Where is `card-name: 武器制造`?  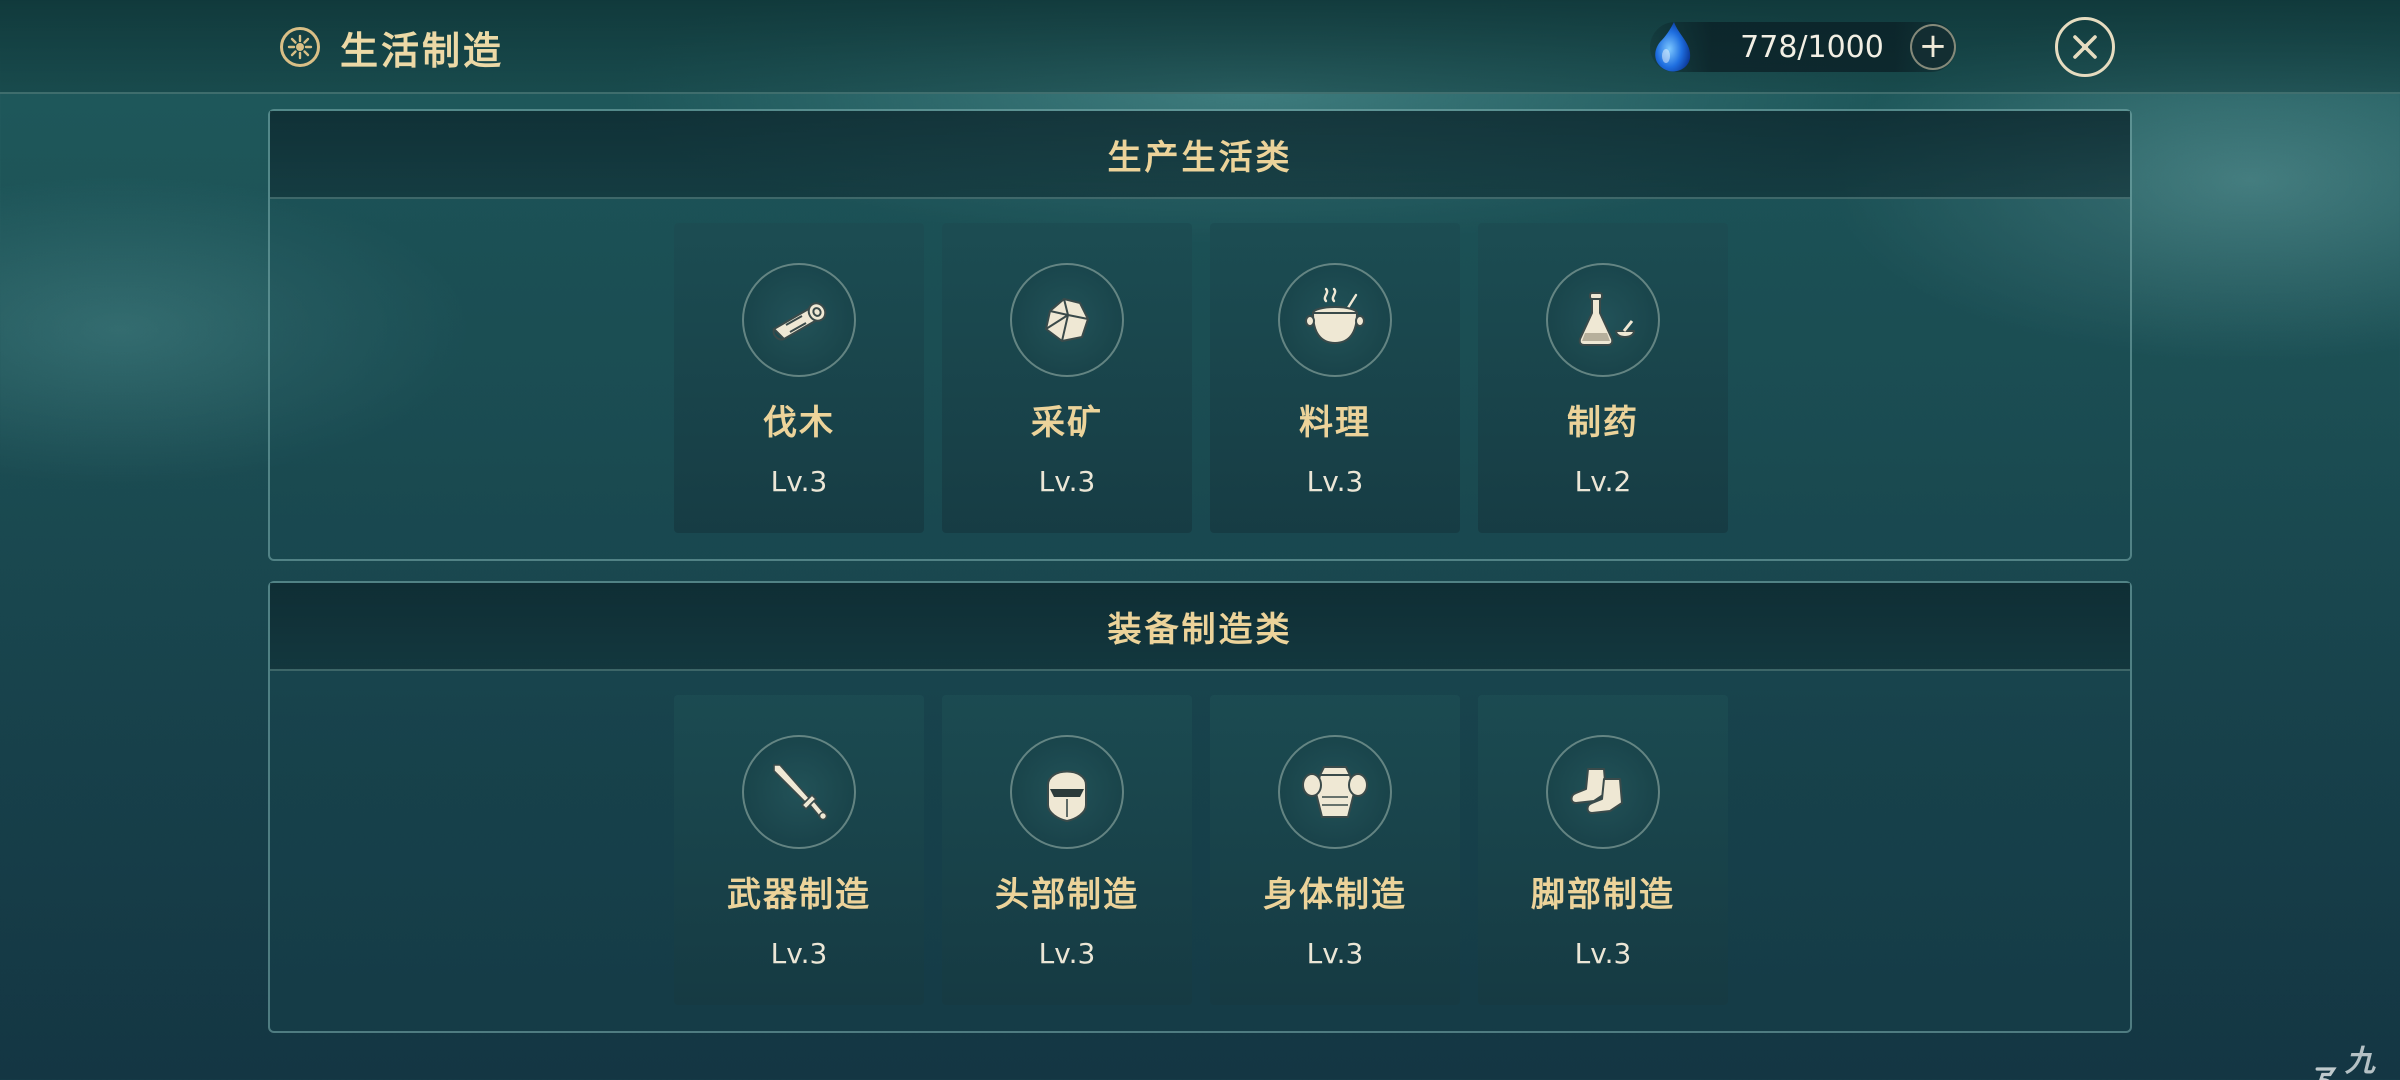 card-name: 武器制造 is located at coordinates (799, 895).